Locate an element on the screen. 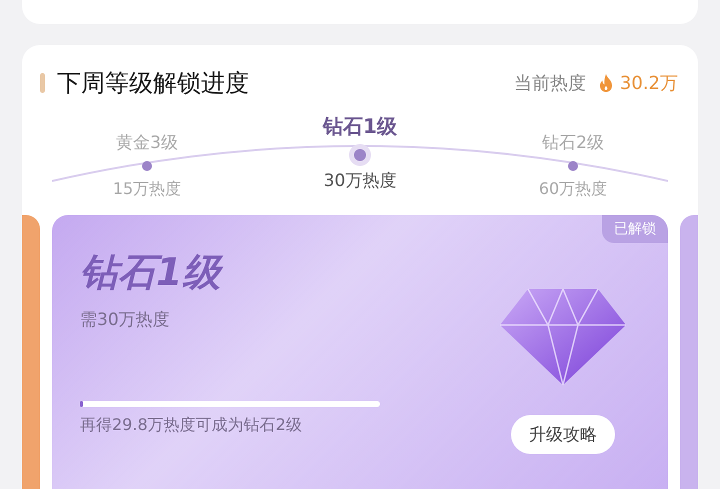 Image resolution: width=720 pixels, height=489 pixels. level-heat: 60万热度 is located at coordinates (573, 189).